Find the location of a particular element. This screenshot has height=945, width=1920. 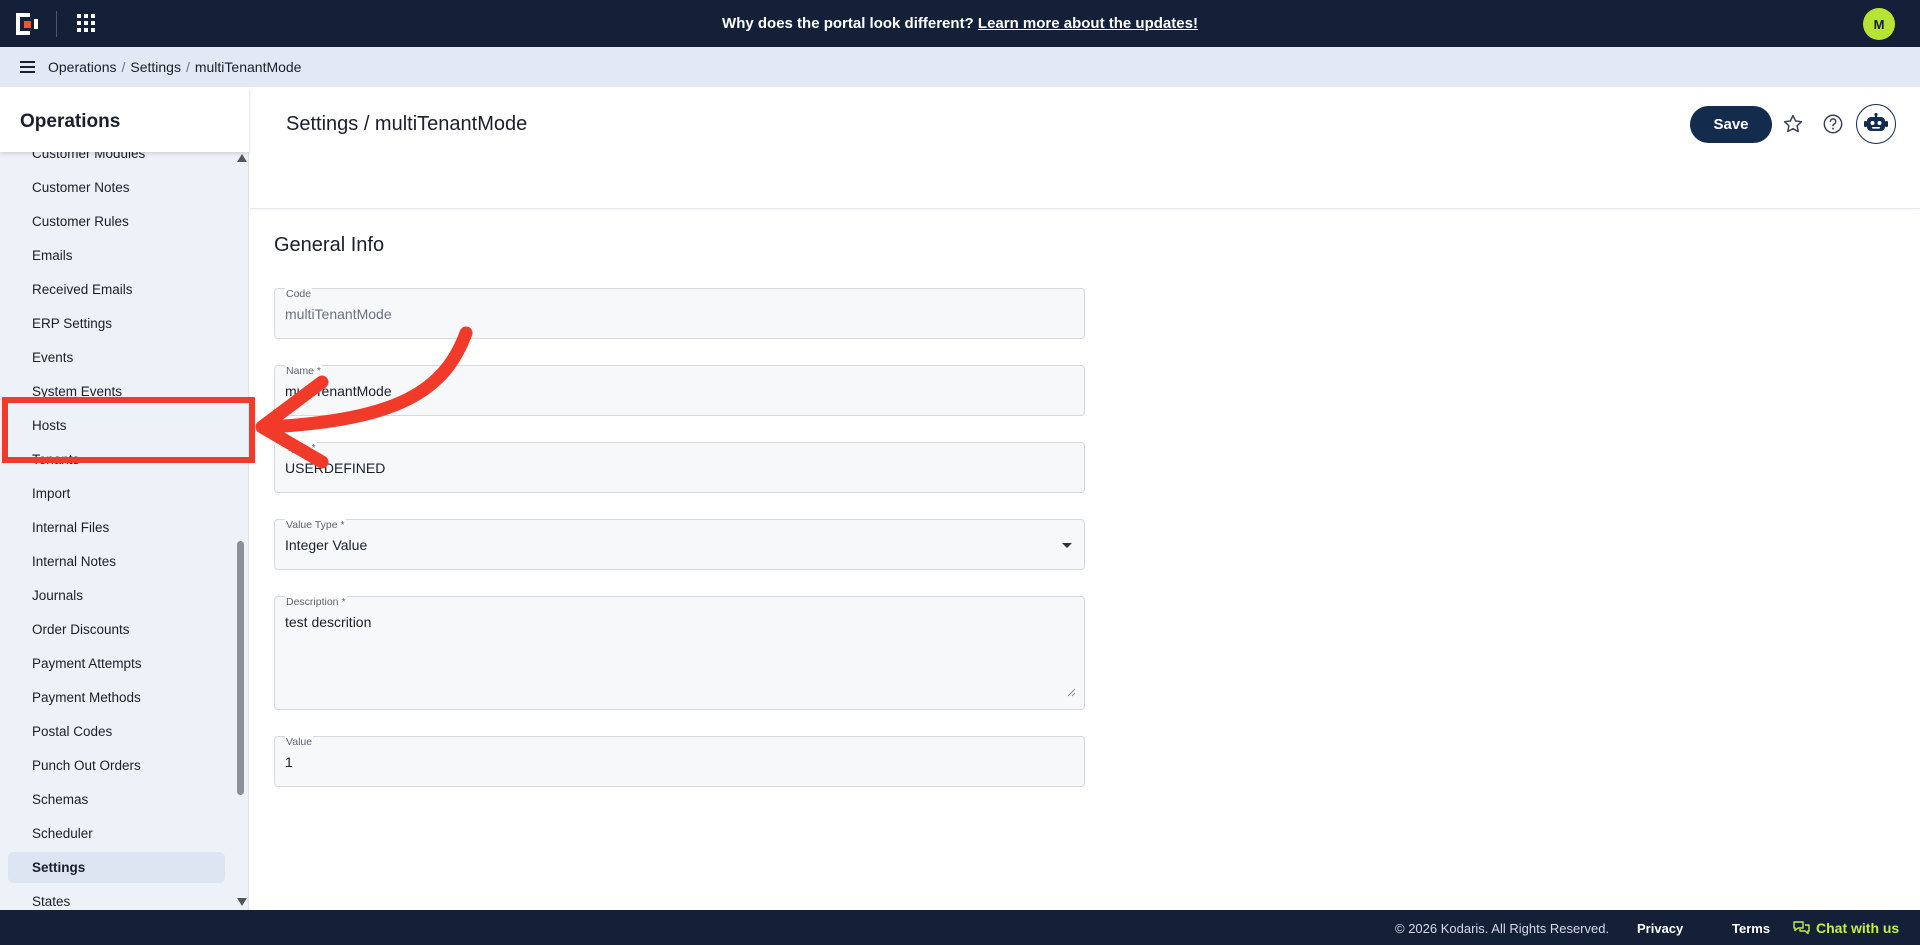

page-header: Settings / multiTenantMode Save is located at coordinates (1085, 148).